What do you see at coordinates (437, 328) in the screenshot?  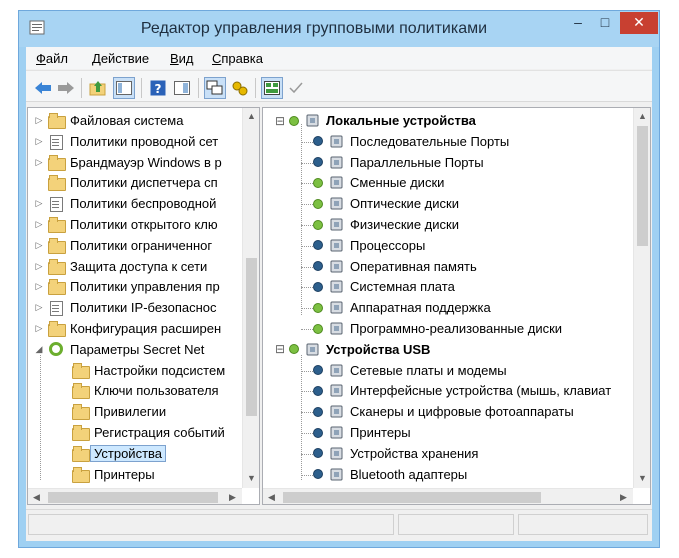 I see `device-row: Программно-реализованные диски` at bounding box center [437, 328].